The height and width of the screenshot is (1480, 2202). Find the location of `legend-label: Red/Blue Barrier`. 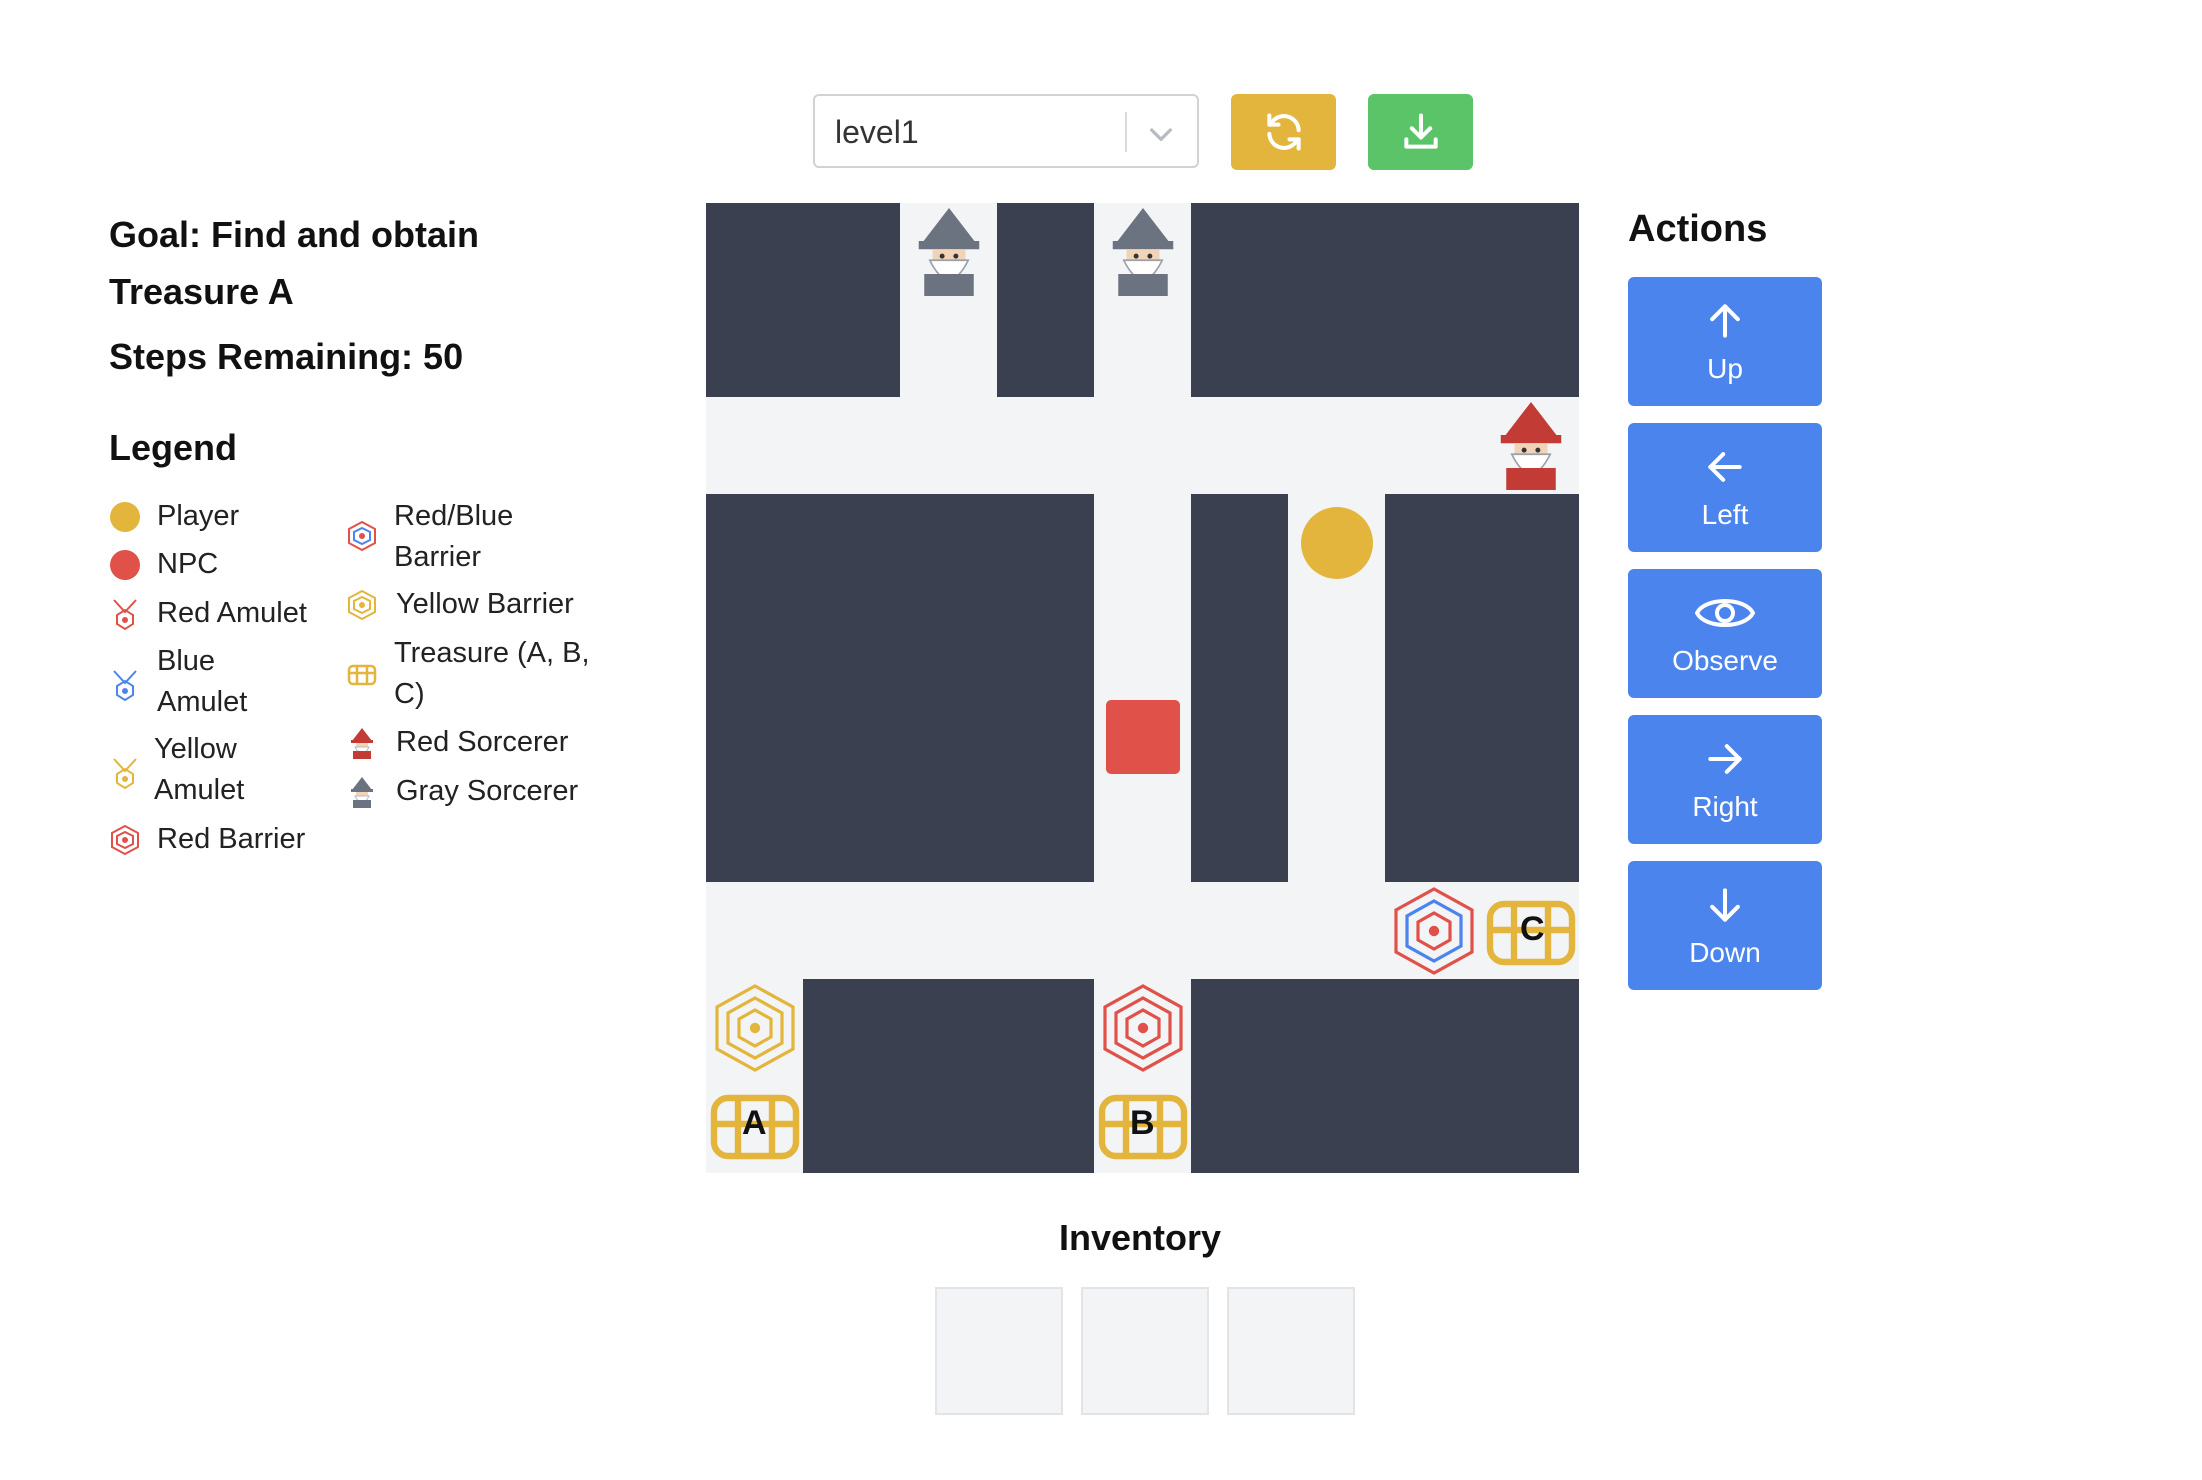

legend-label: Red/Blue Barrier is located at coordinates (454, 536).